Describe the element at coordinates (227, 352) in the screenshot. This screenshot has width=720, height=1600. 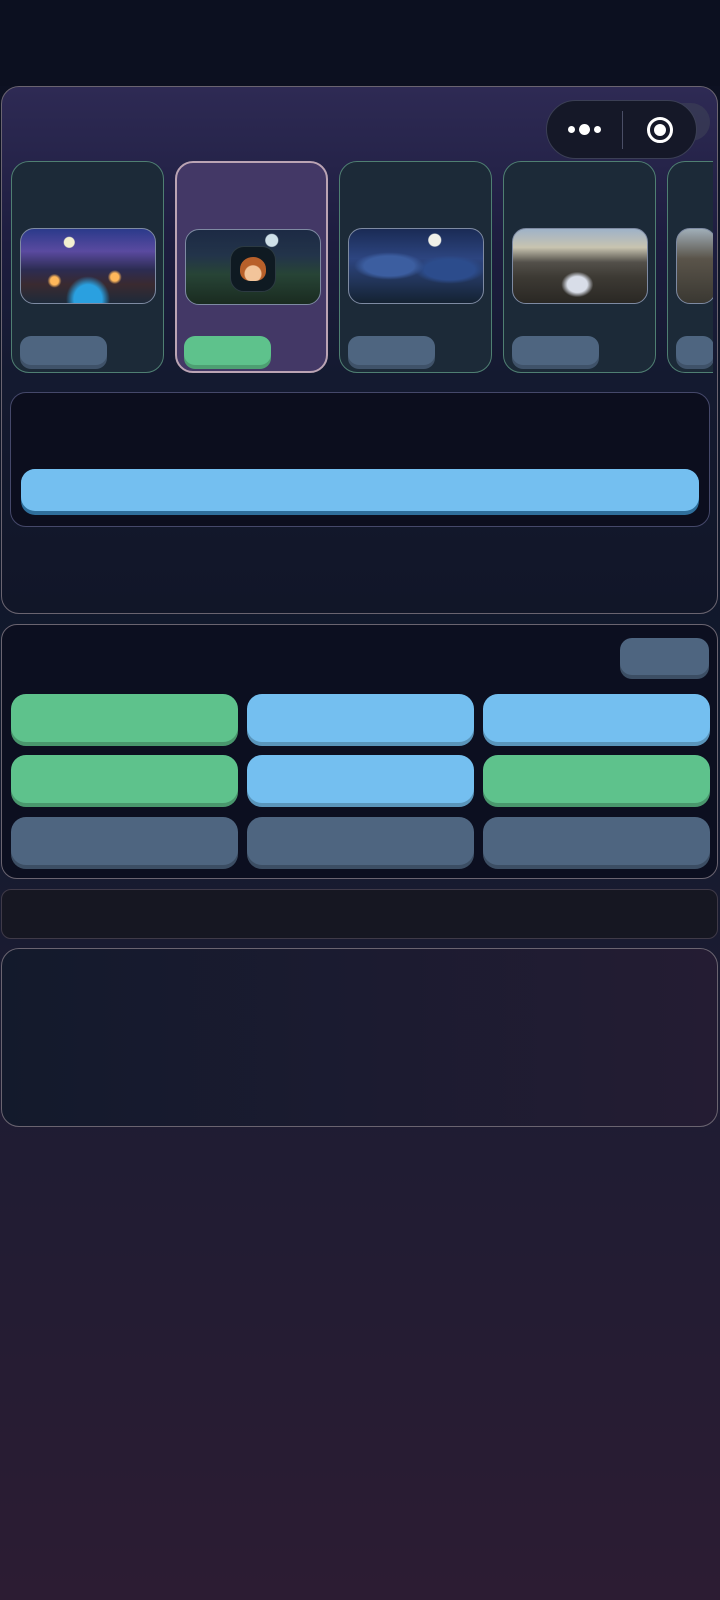
I see `scene-tag-selected` at that location.